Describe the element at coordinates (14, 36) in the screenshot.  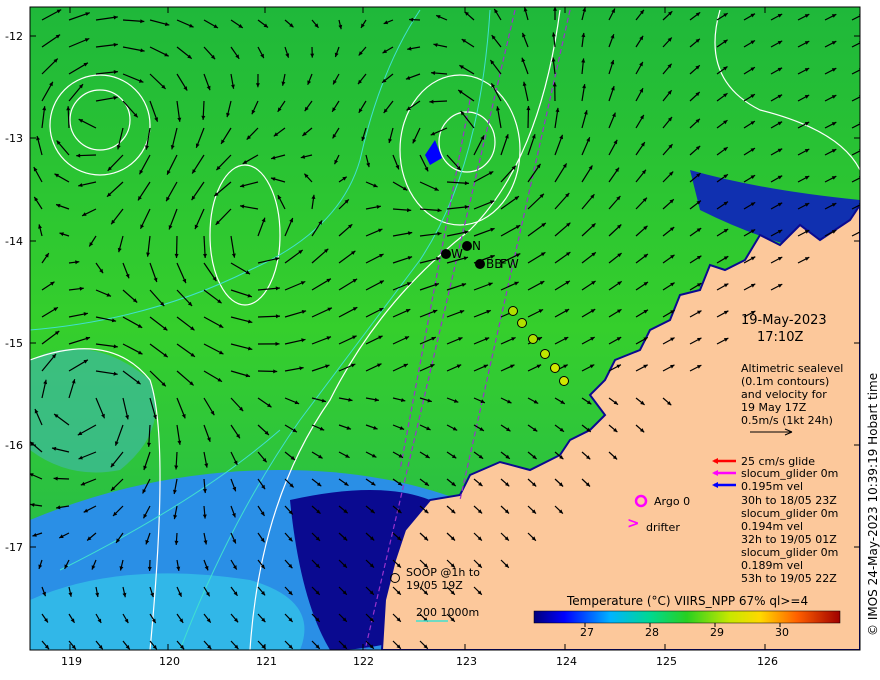
I see `lat-tick-label: -12` at that location.